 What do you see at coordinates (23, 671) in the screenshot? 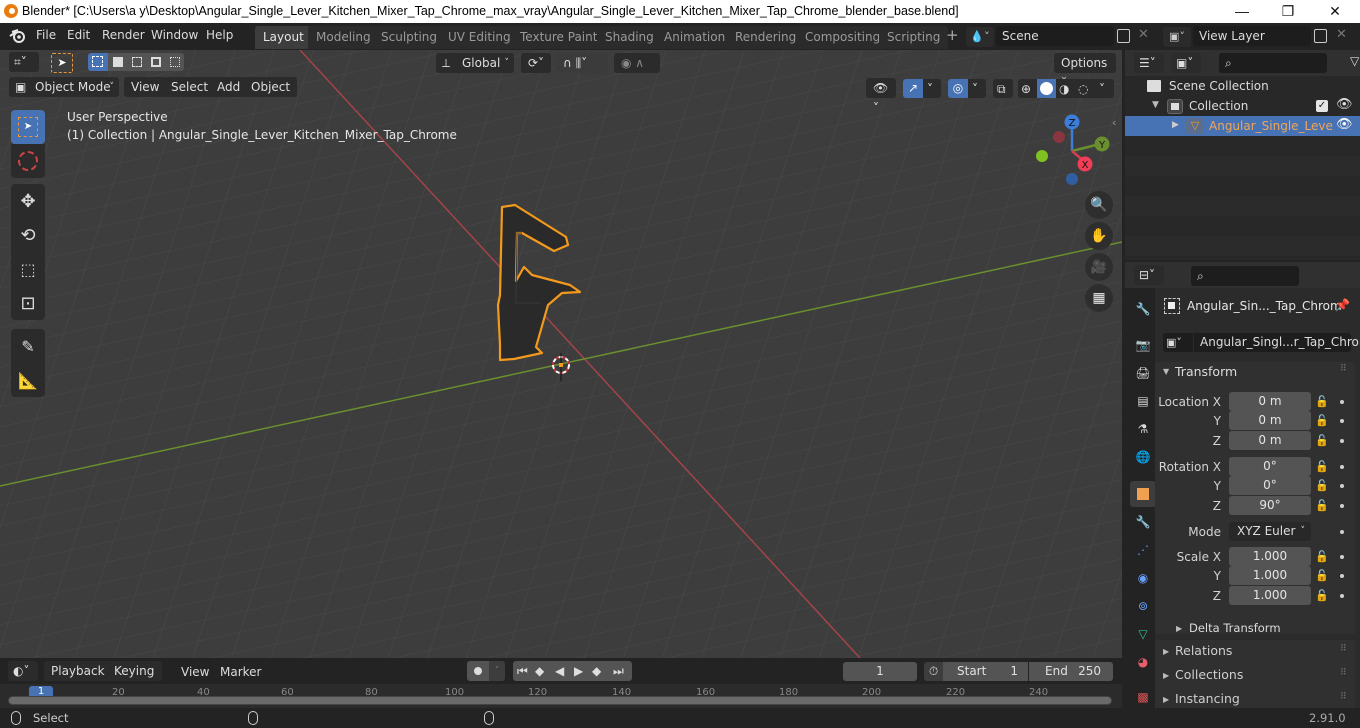
I see `timeline-editor-type-button: ◐˅` at bounding box center [23, 671].